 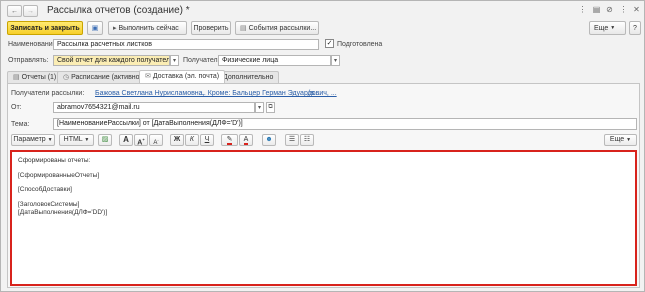 I want to click on send-label: Отправлять:, so click(x=28, y=60).